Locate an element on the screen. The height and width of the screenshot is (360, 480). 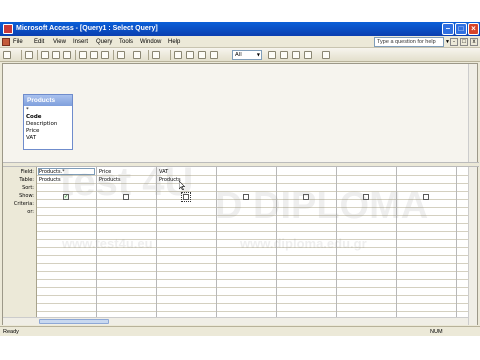
table-pane-scrollbar is located at coordinates (472, 113).